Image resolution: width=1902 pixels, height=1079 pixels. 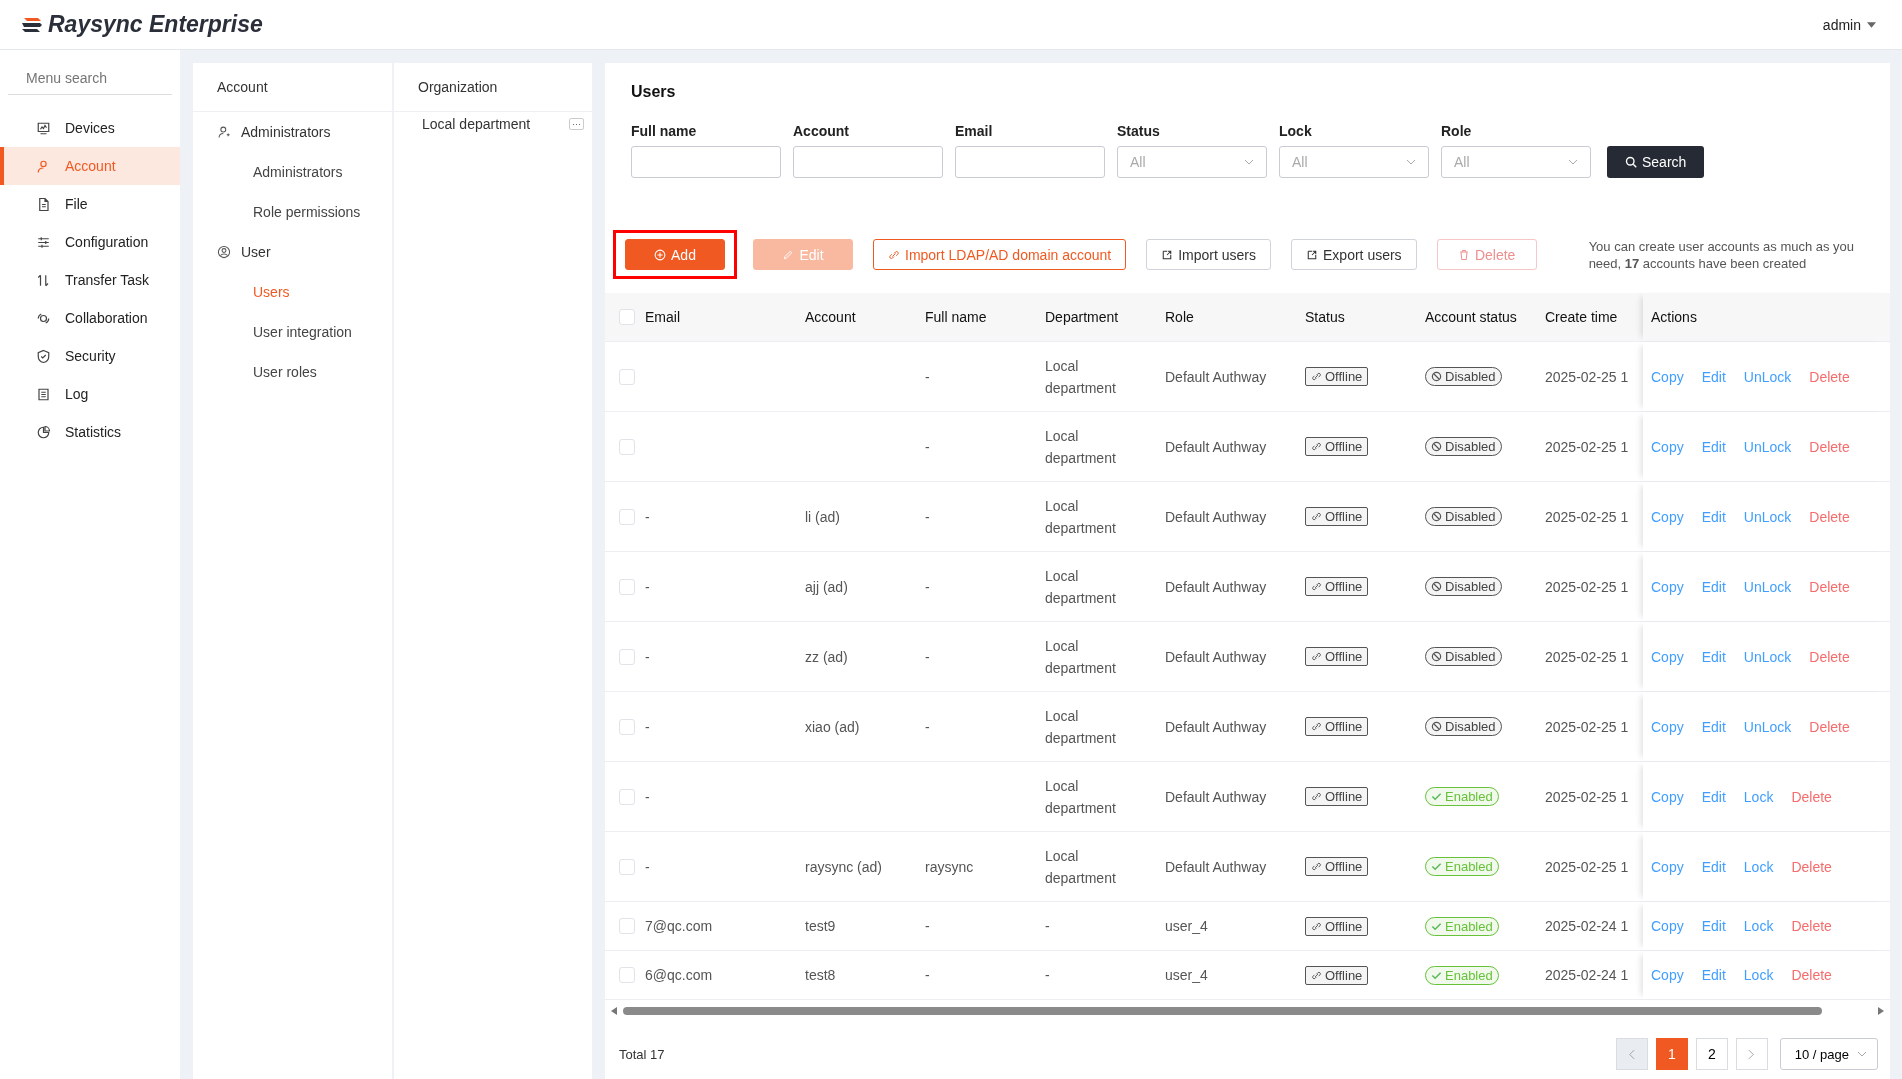 What do you see at coordinates (675, 254) in the screenshot?
I see `toolbar-button: Add` at bounding box center [675, 254].